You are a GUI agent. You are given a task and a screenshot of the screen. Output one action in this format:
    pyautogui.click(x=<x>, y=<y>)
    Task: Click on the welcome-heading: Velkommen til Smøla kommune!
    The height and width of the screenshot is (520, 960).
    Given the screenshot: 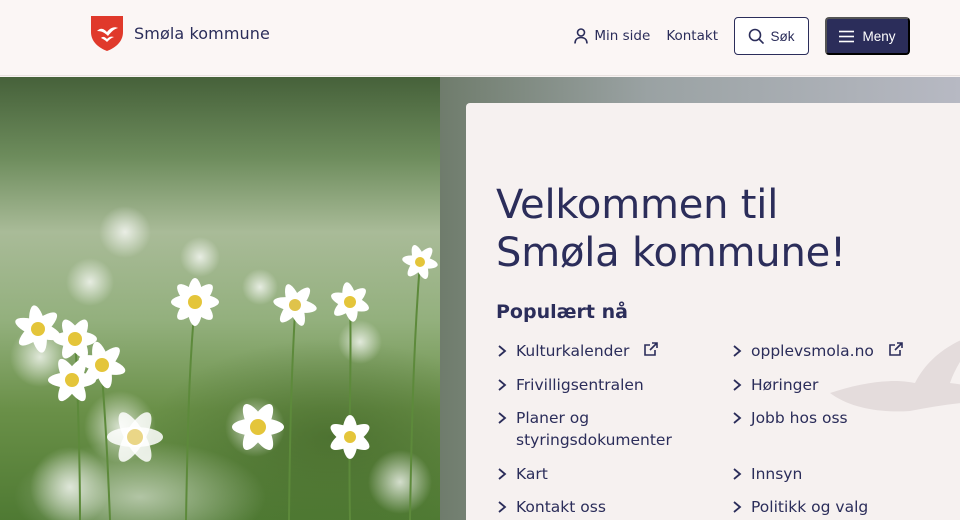 What is the action you would take?
    pyautogui.click(x=671, y=229)
    